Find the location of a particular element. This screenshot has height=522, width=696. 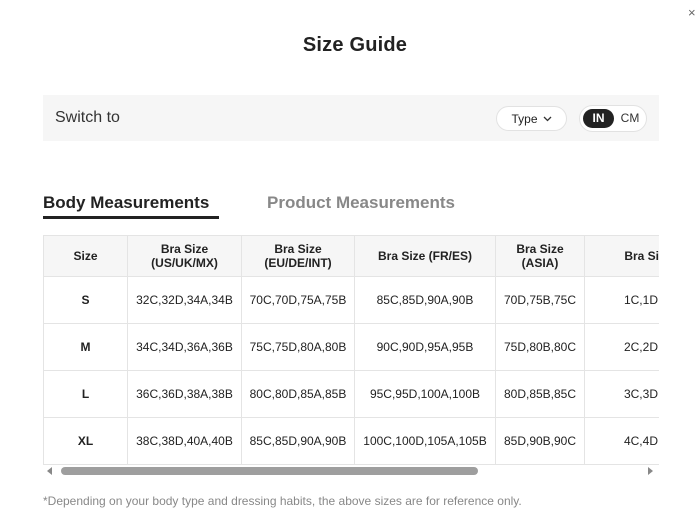

table-cell: 2C,2D,3A,3B is located at coordinates (621, 347).